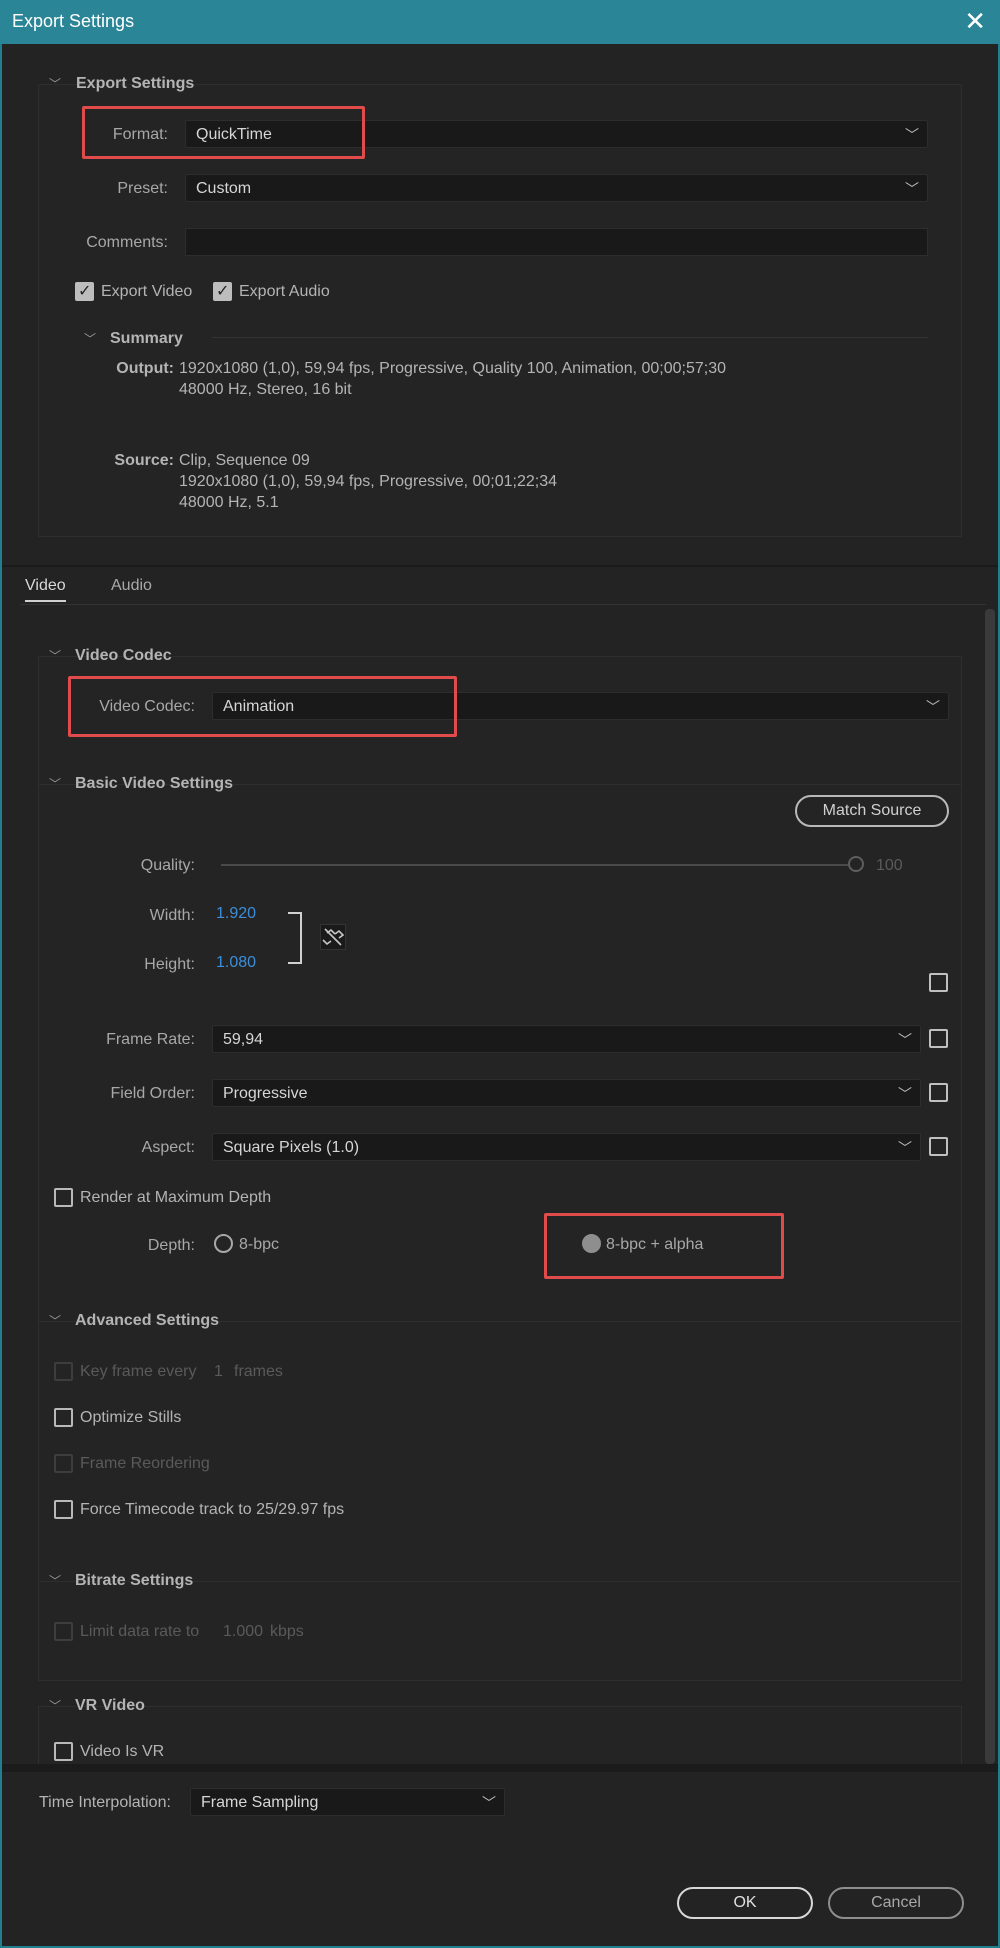 This screenshot has height=1948, width=1000. What do you see at coordinates (110, 1705) in the screenshot?
I see `vr-heading: VR Video` at bounding box center [110, 1705].